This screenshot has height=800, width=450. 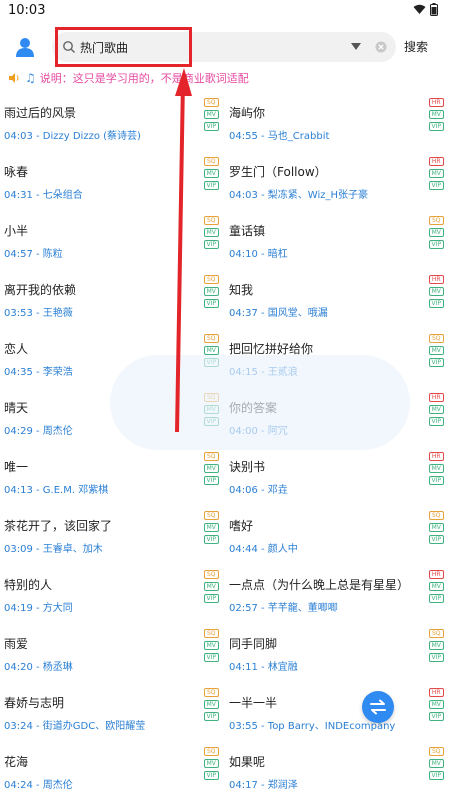 What do you see at coordinates (58, 526) in the screenshot?
I see `song-title: 茶花开了，该回家了` at bounding box center [58, 526].